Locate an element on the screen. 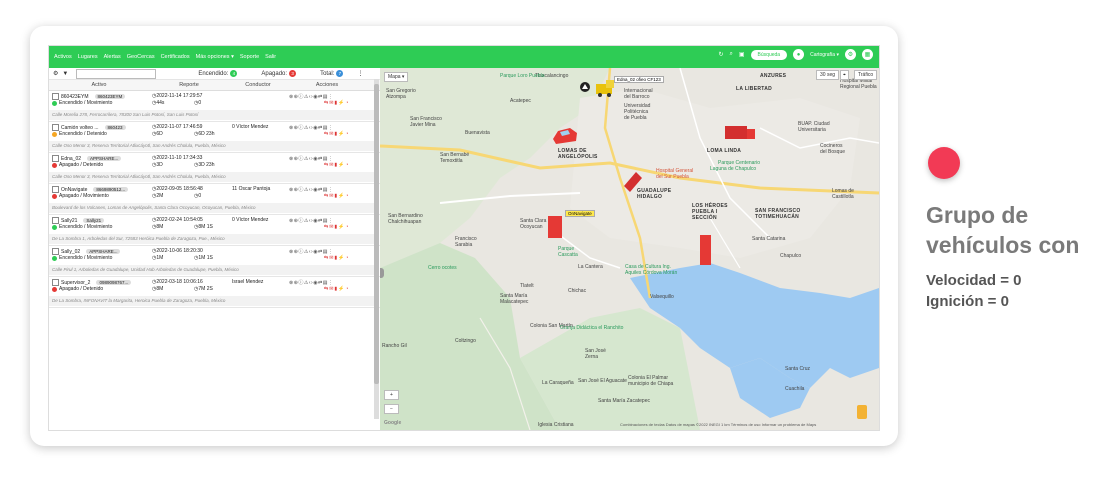 Image resolution: width=1100 pixels, height=478 pixels. col-reporte: Reporte is located at coordinates (189, 85).